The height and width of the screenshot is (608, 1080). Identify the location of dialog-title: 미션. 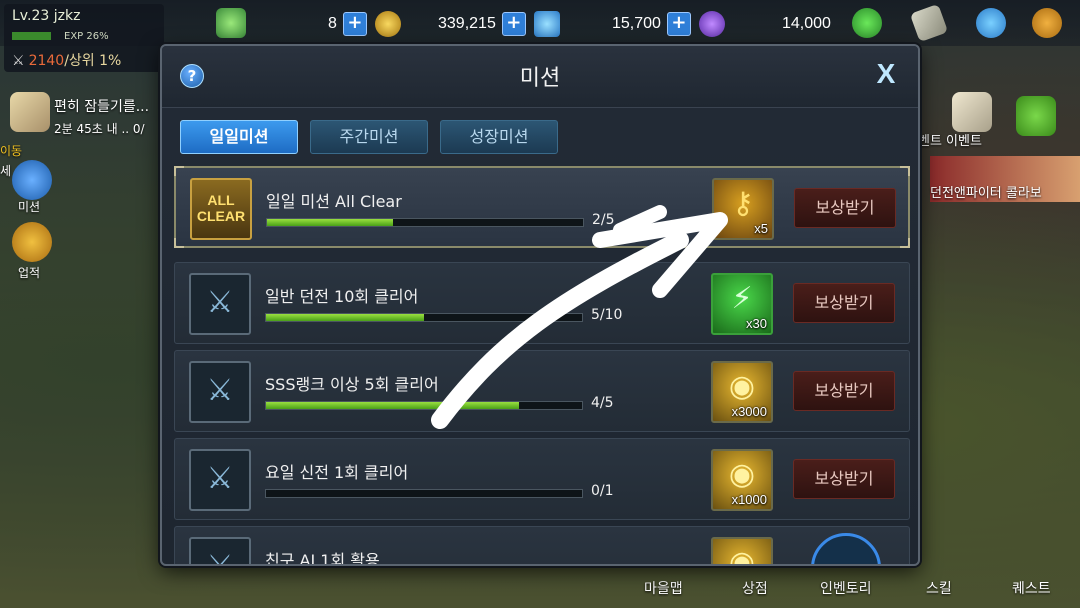
(540, 78).